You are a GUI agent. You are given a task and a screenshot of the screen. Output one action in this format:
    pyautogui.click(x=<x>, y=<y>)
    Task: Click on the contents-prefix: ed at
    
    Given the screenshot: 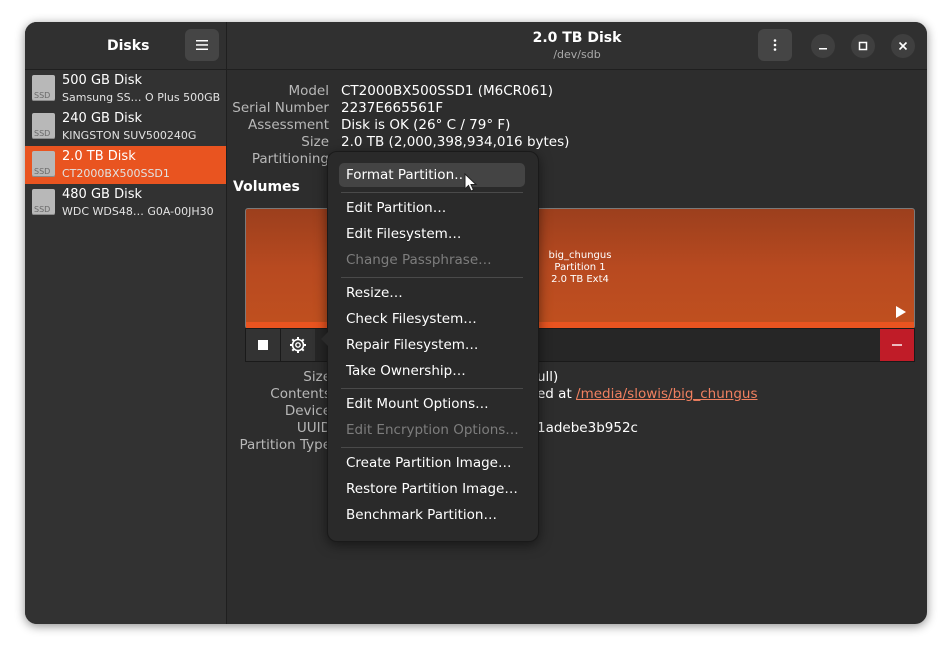 What is the action you would take?
    pyautogui.click(x=554, y=394)
    